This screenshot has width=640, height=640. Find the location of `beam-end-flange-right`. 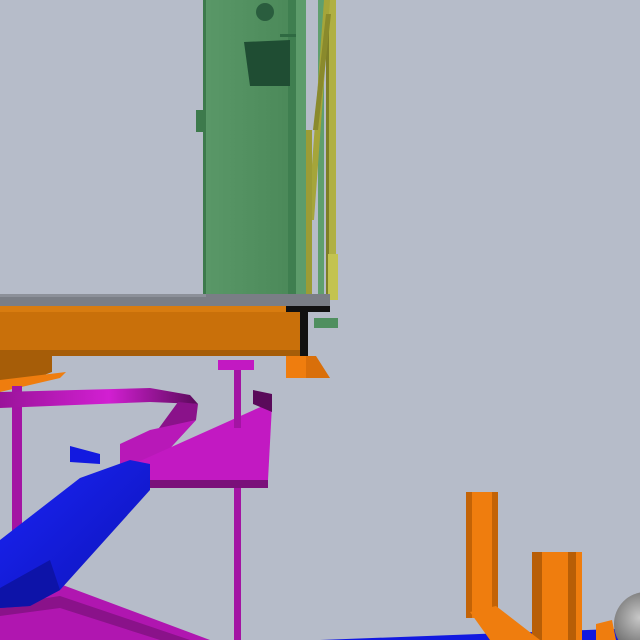

beam-end-flange-right is located at coordinates (318, 367).